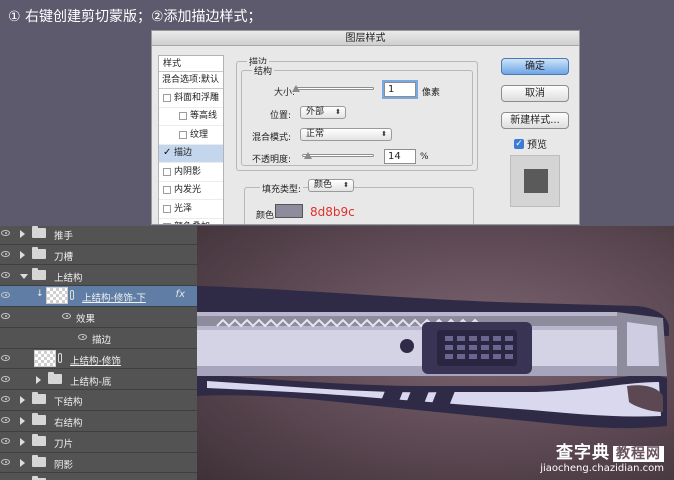  Describe the element at coordinates (191, 153) in the screenshot. I see `style-item: ✓ 描边` at that location.